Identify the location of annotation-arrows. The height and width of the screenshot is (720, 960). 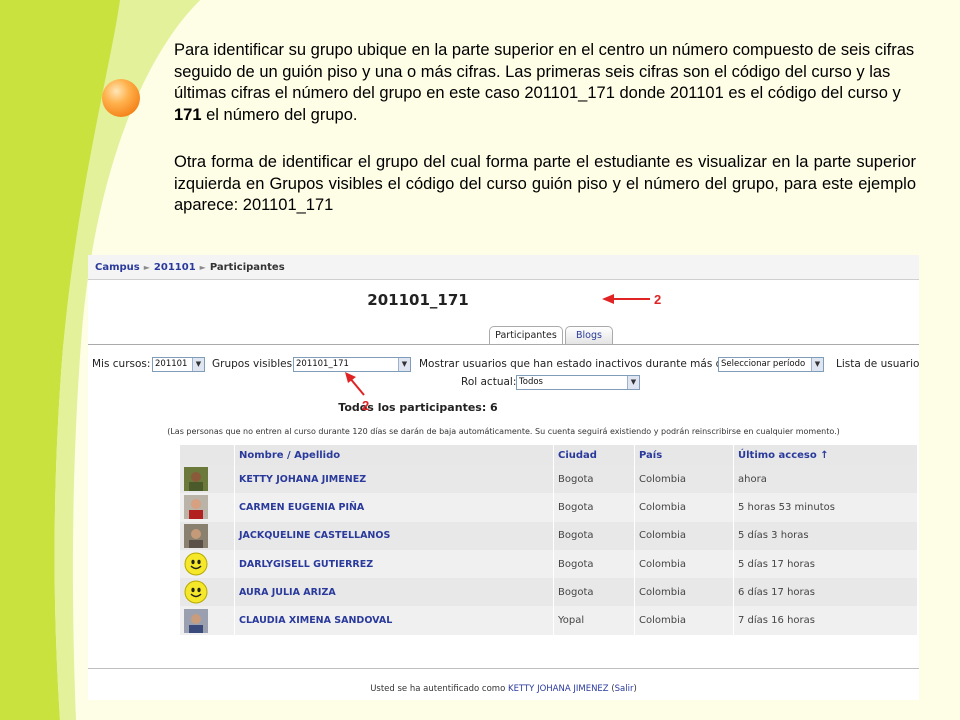
(497, 345).